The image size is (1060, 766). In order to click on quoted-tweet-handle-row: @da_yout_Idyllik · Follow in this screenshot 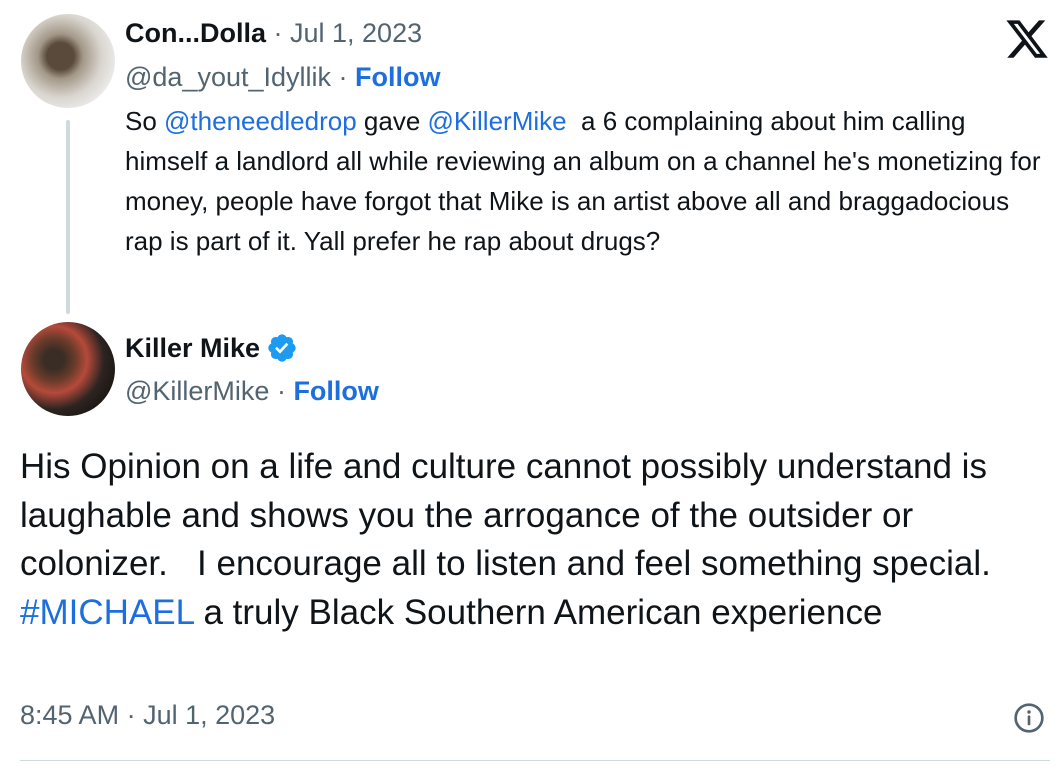, I will do `click(283, 77)`.